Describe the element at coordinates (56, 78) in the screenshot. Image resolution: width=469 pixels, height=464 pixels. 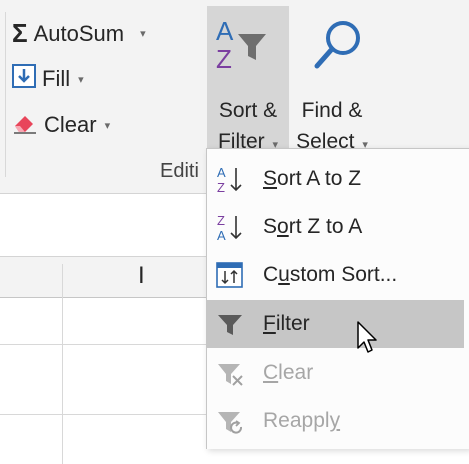
I see `fill-label: Fill` at that location.